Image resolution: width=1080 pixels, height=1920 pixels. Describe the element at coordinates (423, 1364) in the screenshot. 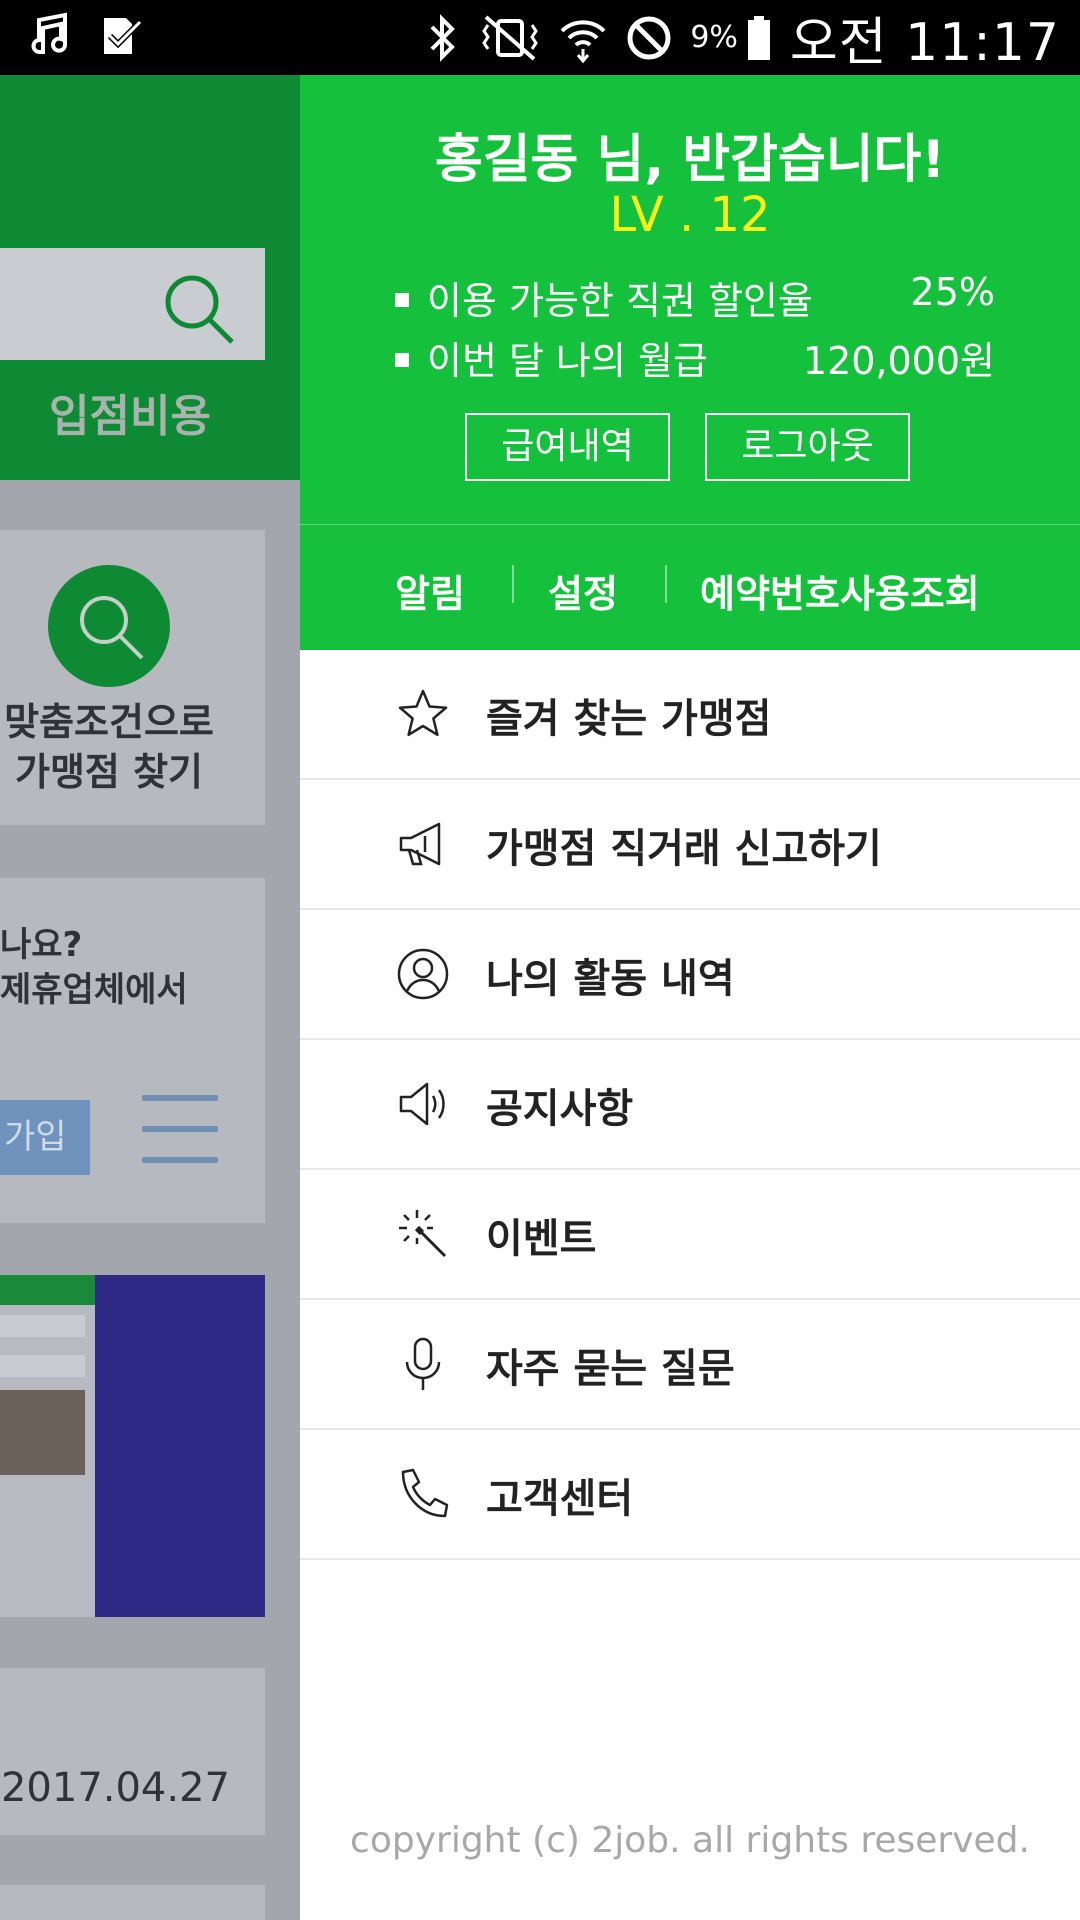

I see `microphone-icon` at that location.